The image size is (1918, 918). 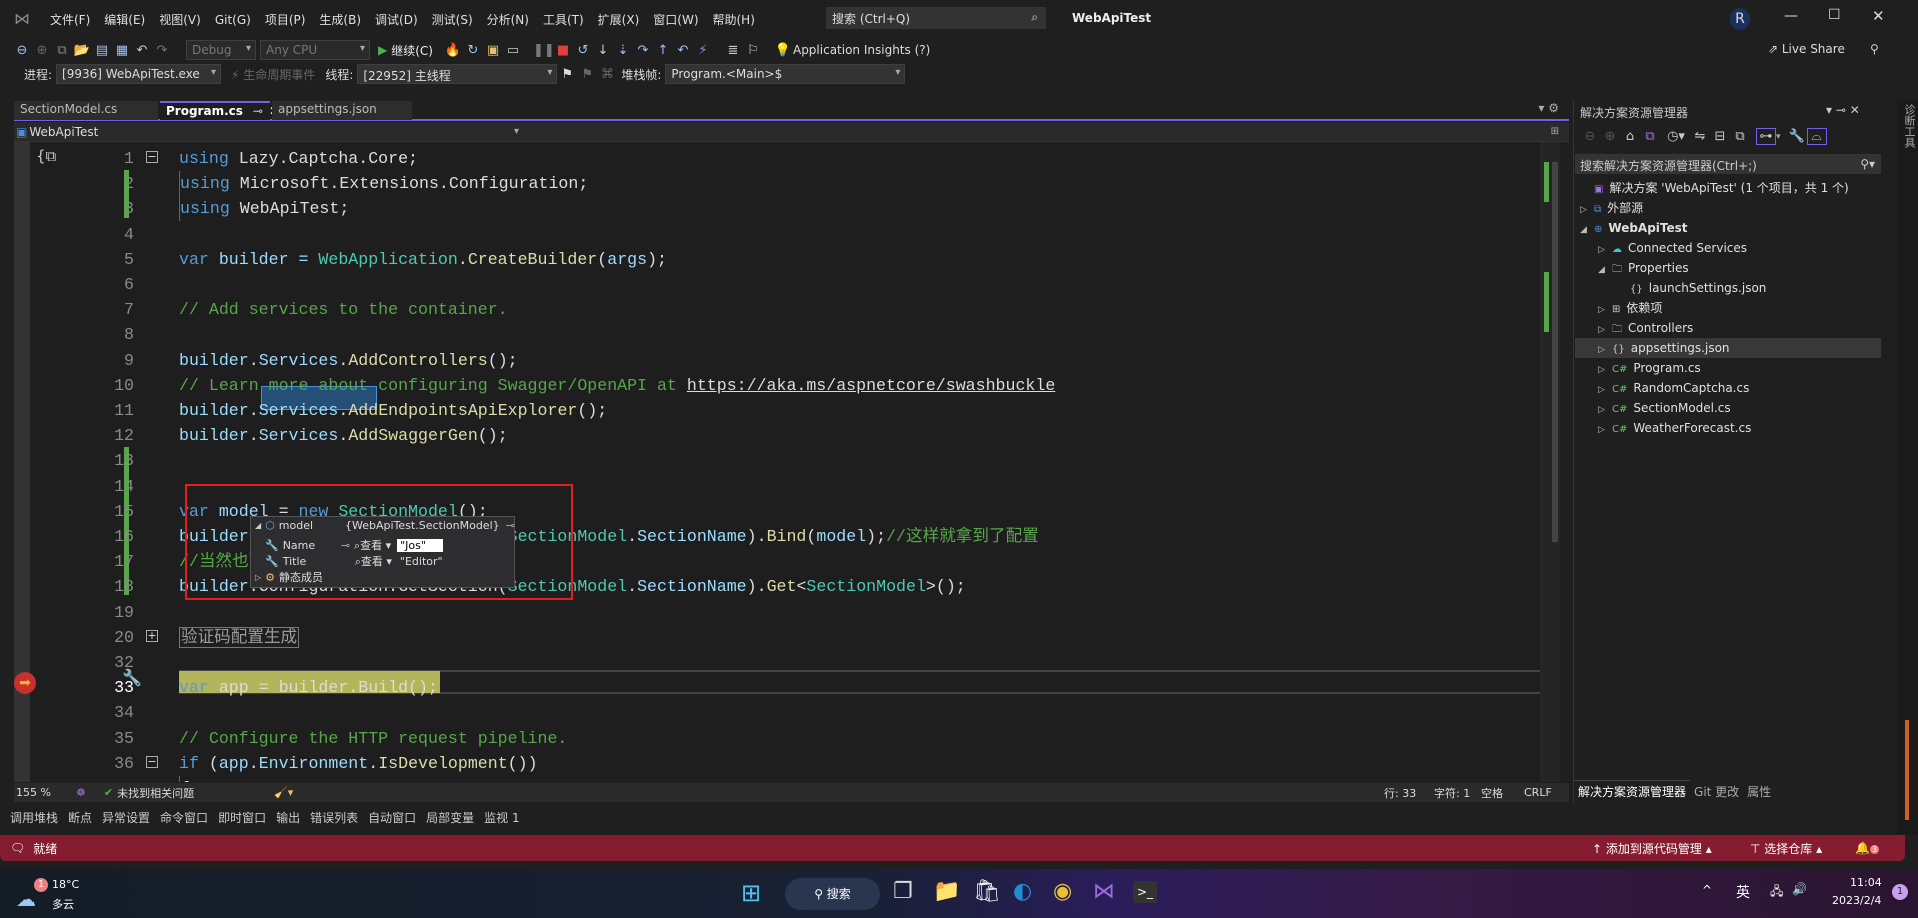 I want to click on menu-item: Git(G), so click(x=233, y=20).